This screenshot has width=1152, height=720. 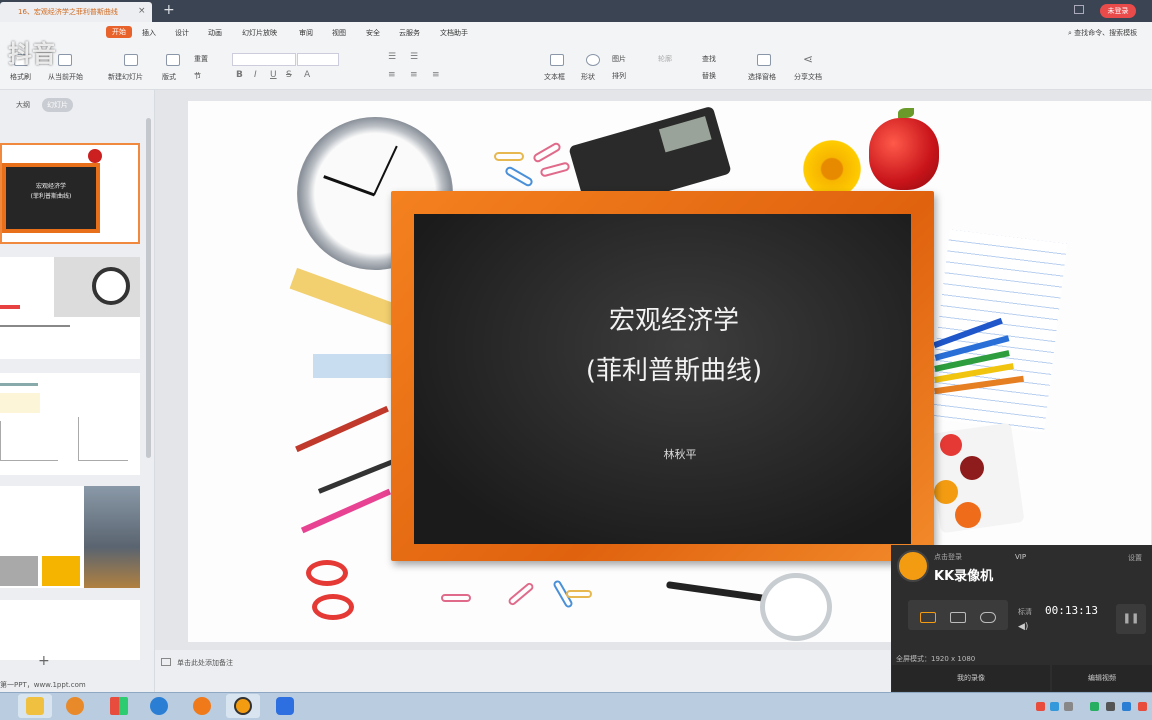 I want to click on command-search: ⌕ 查找命令、搜索模板, so click(x=1102, y=33).